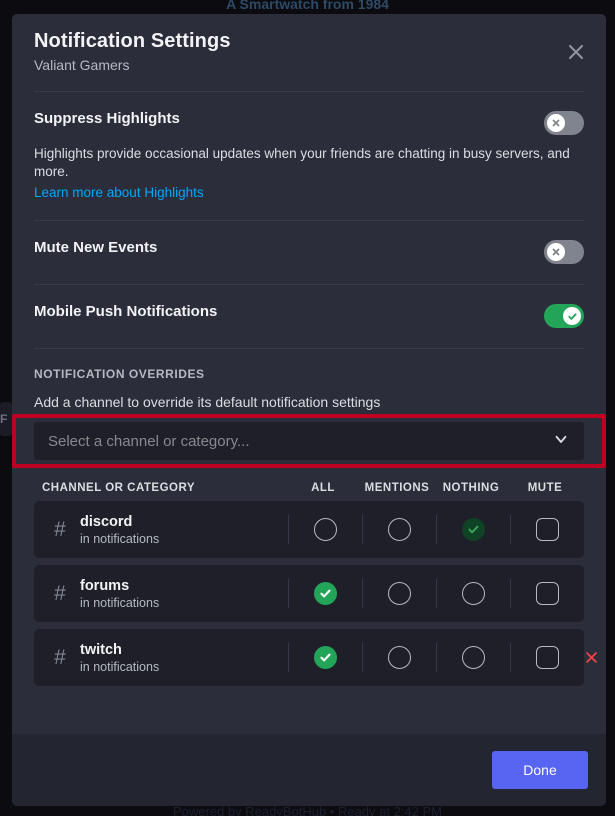  Describe the element at coordinates (106, 522) in the screenshot. I see `channel-name: discord` at that location.